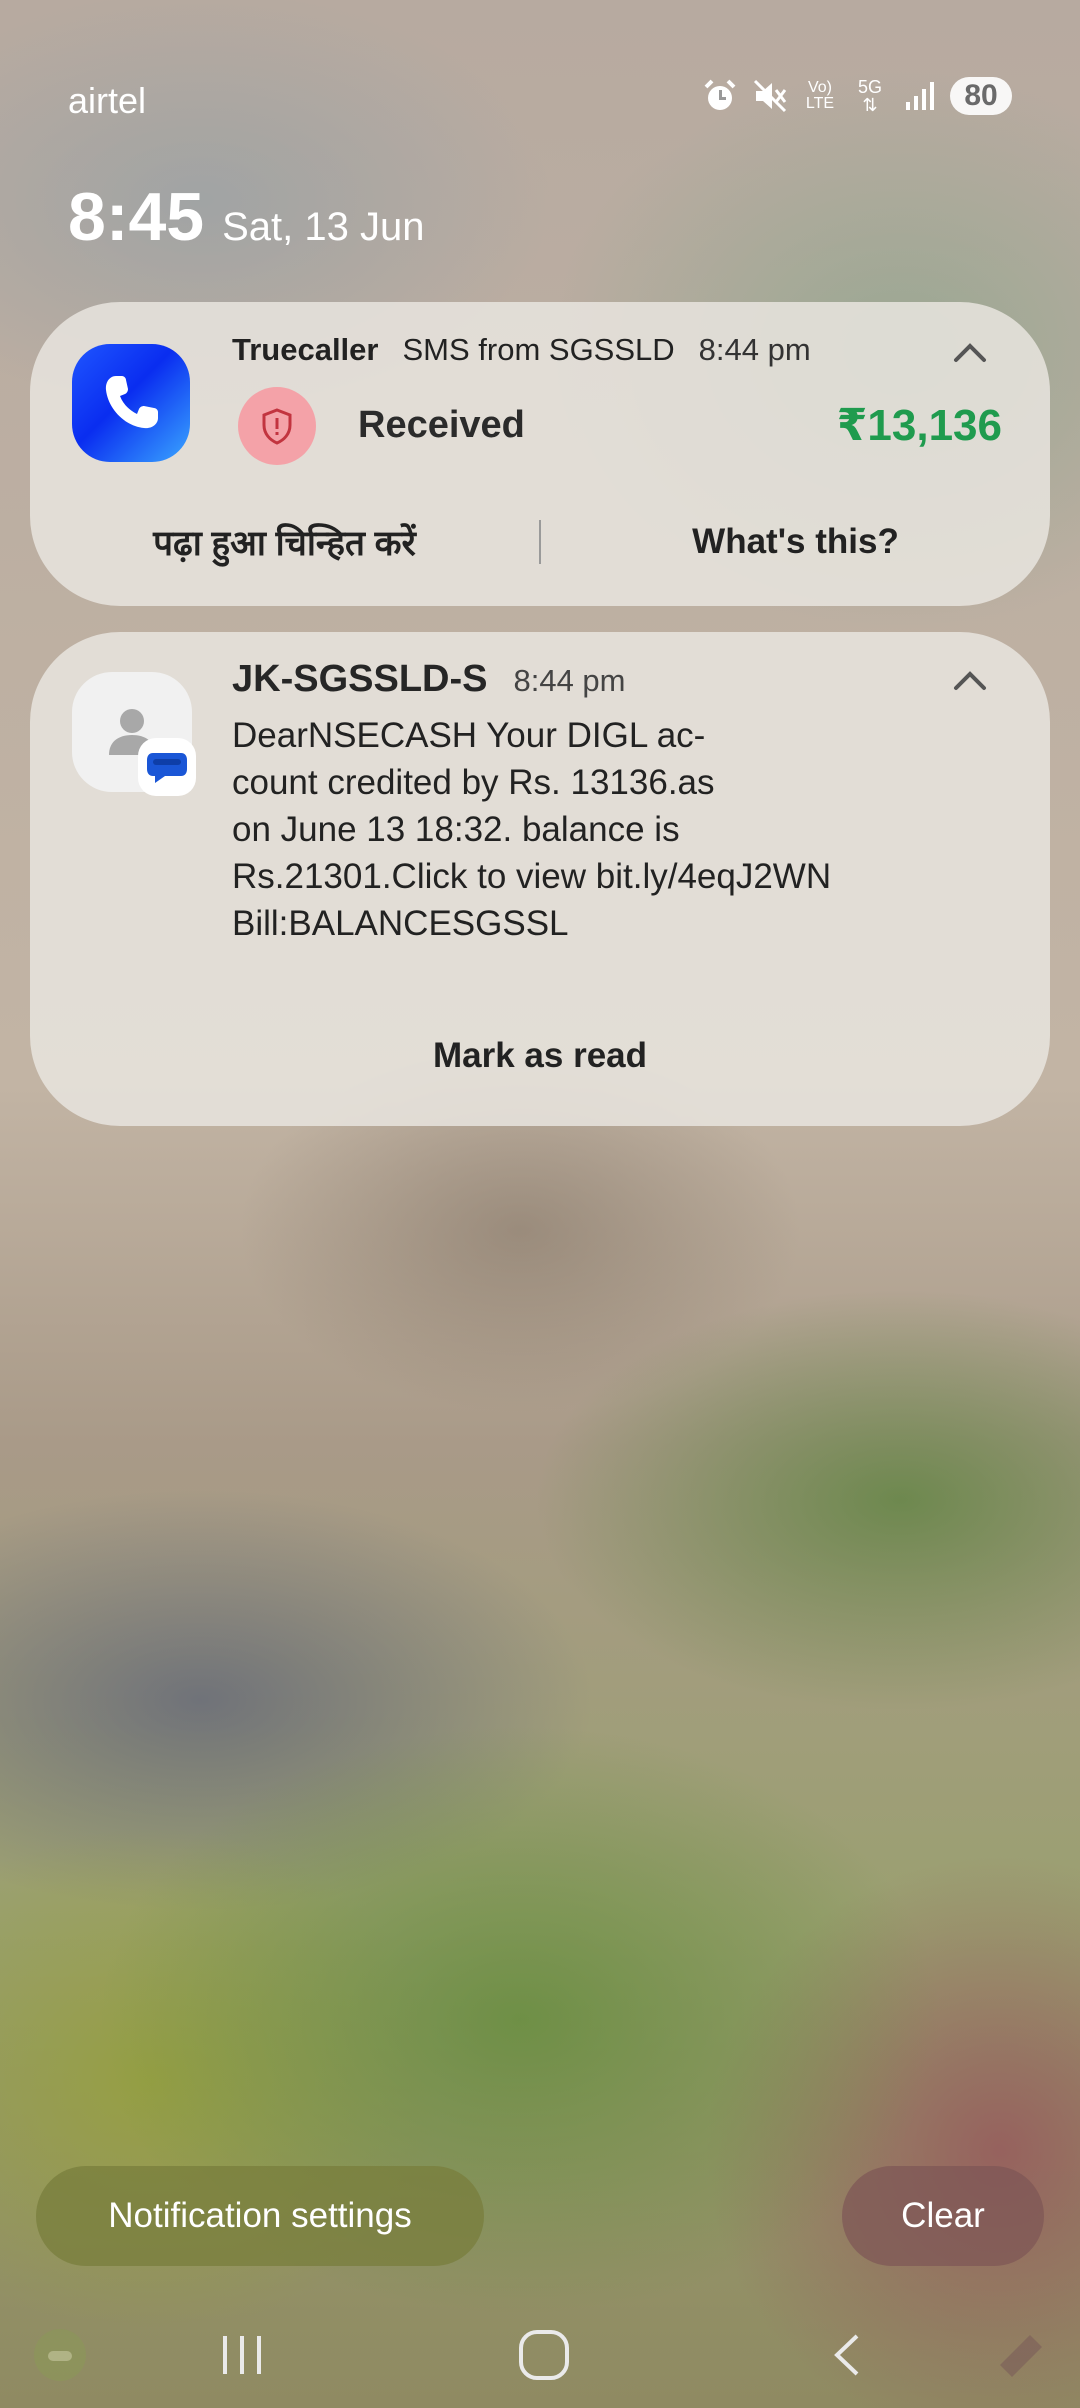 This screenshot has height=2408, width=1080. Describe the element at coordinates (1020, 2355) in the screenshot. I see `rotate-icon` at that location.